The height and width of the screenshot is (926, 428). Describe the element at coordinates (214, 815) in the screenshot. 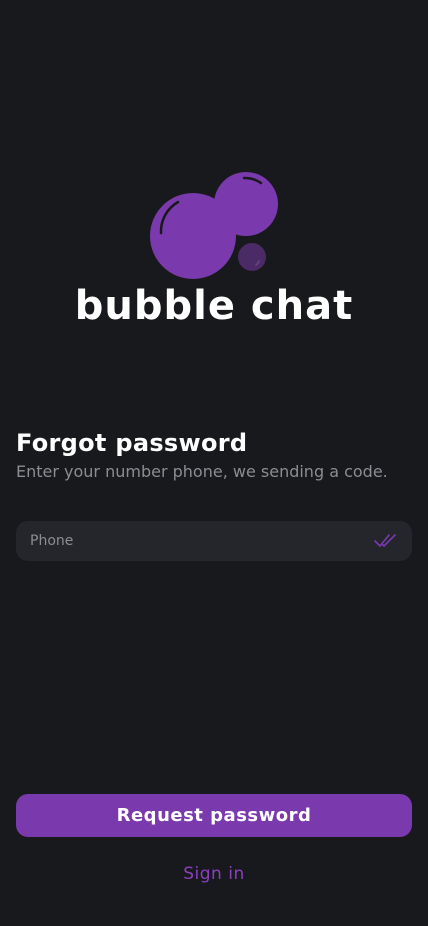

I see `request-password-button: Request password` at that location.